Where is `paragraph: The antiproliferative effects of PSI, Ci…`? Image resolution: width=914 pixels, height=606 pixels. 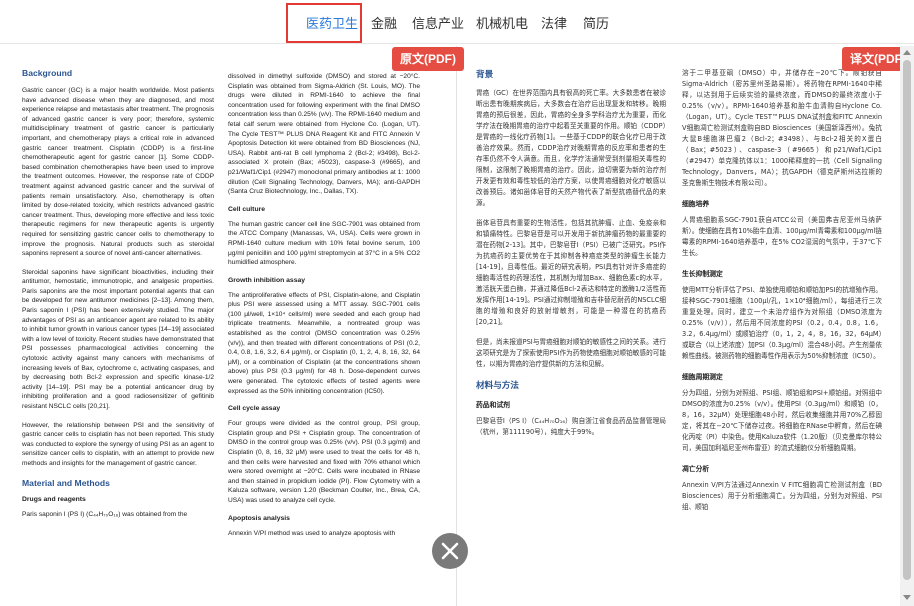 paragraph: The antiproliferative effects of PSI, Ci… is located at coordinates (324, 343).